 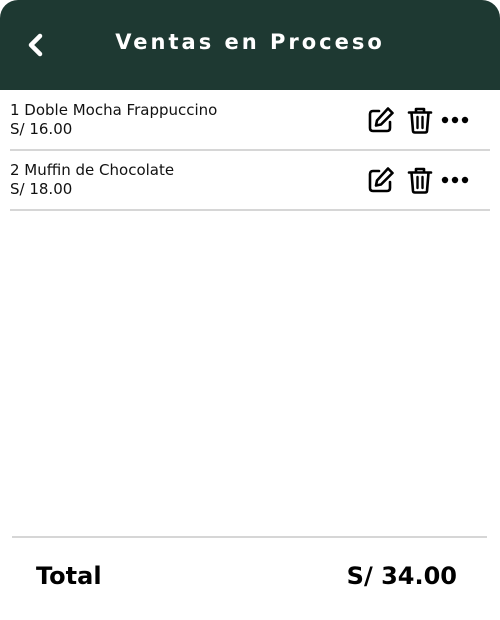 I want to click on total-label: Total, so click(x=69, y=576).